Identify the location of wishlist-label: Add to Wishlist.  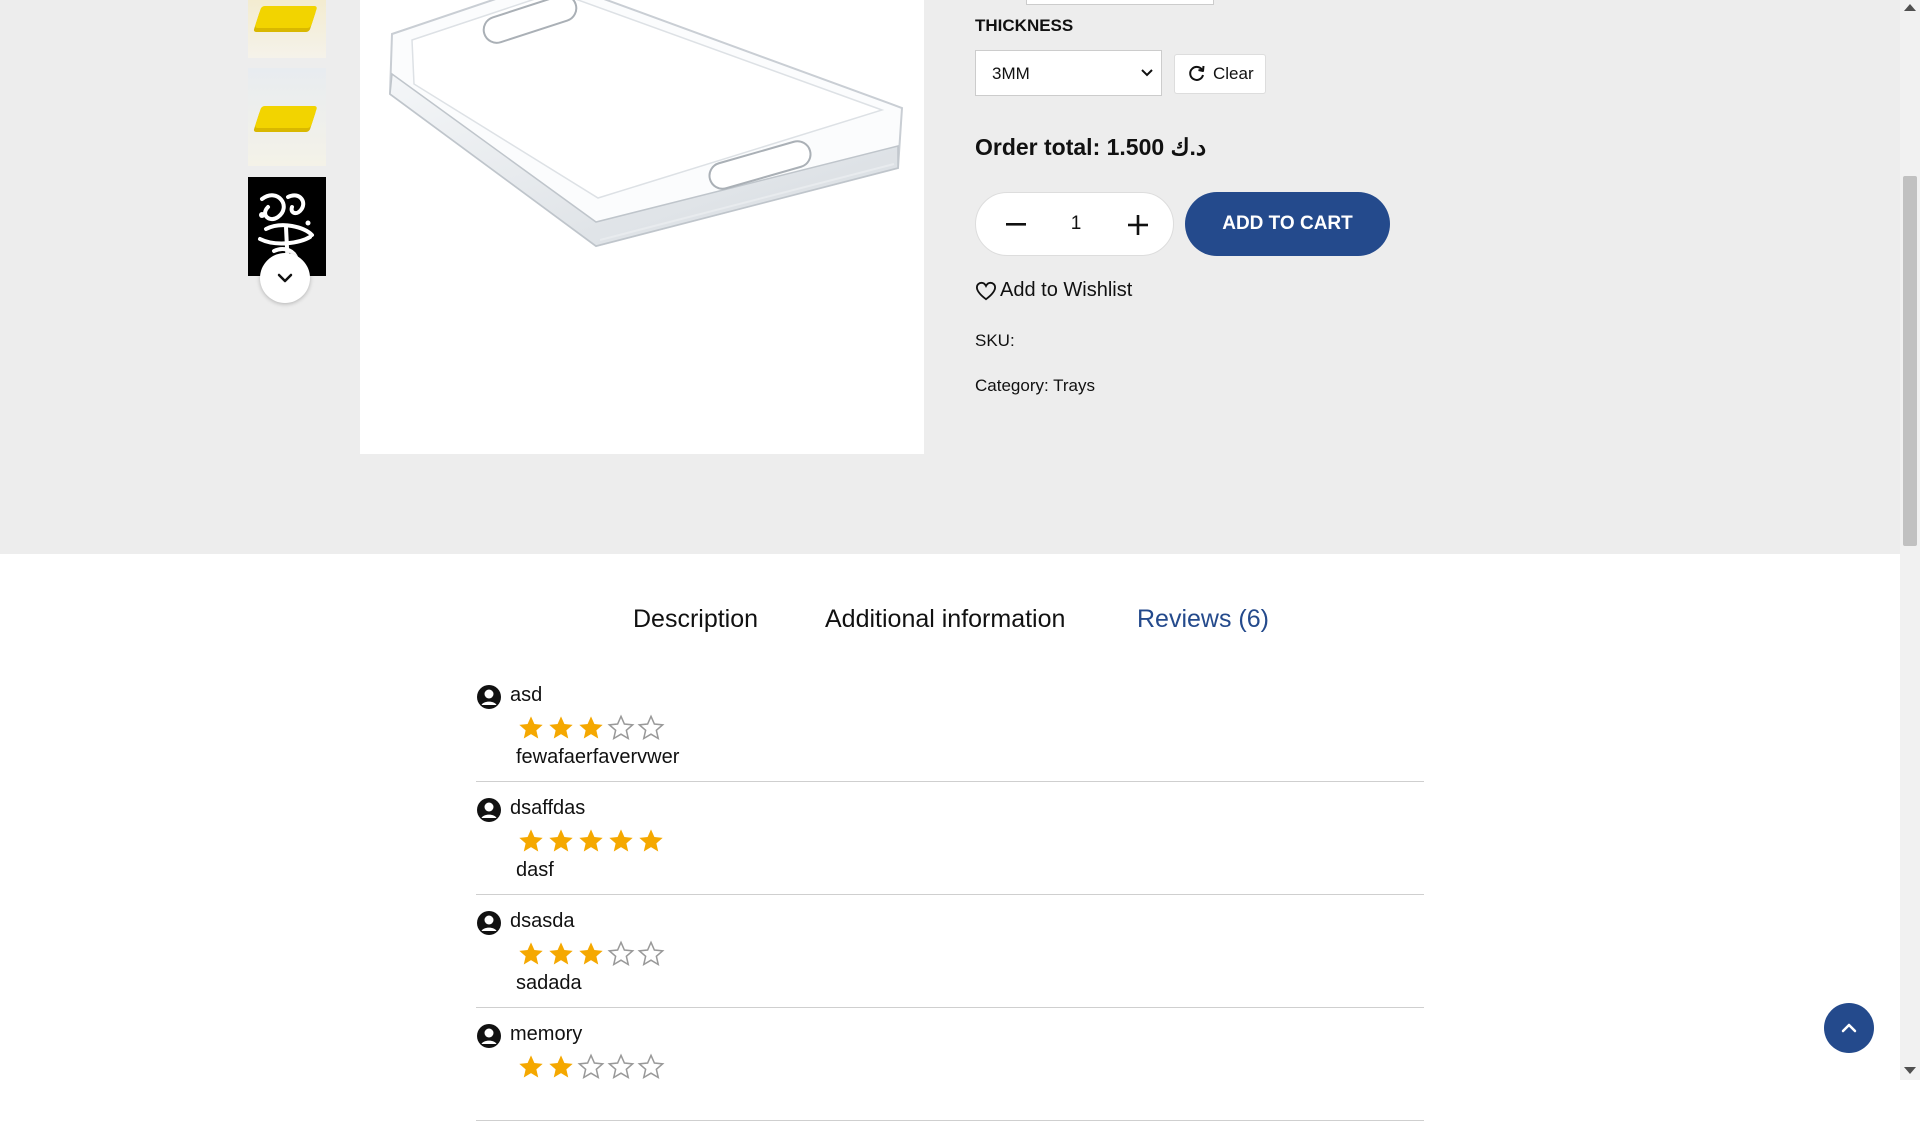
(1066, 290).